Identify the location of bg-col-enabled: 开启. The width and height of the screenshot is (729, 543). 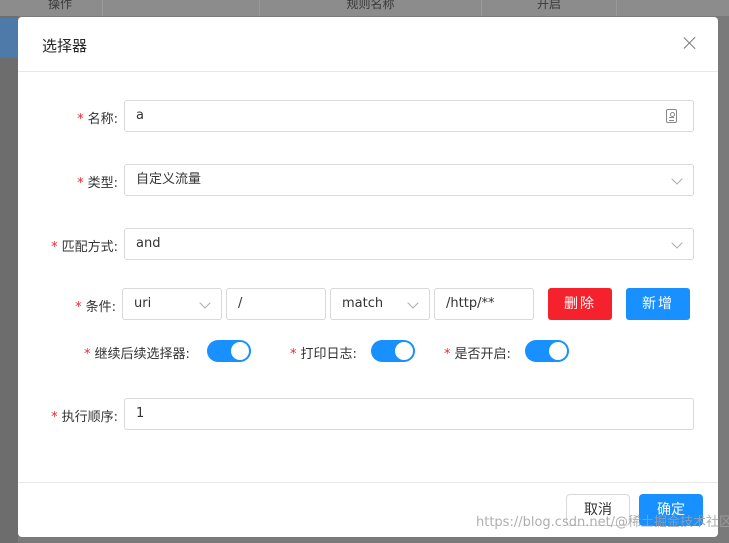
(549, 8).